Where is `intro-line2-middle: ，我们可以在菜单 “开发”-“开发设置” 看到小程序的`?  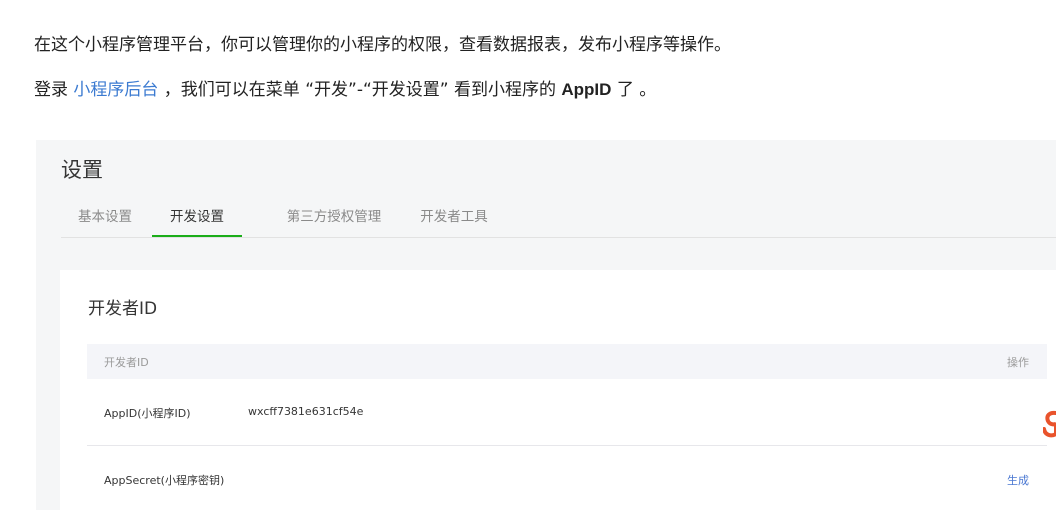 intro-line2-middle: ，我们可以在菜单 “开发”-“开发设置” 看到小程序的 is located at coordinates (360, 90).